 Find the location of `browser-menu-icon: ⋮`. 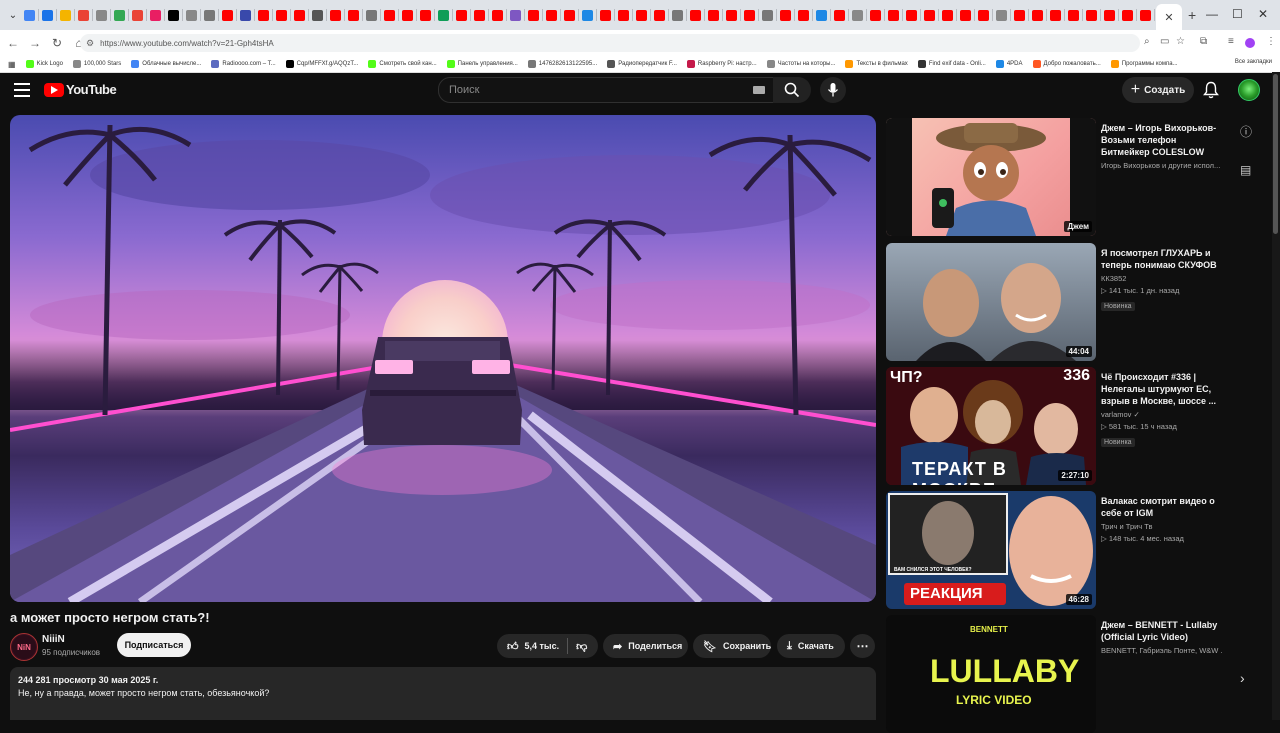

browser-menu-icon: ⋮ is located at coordinates (1271, 41).